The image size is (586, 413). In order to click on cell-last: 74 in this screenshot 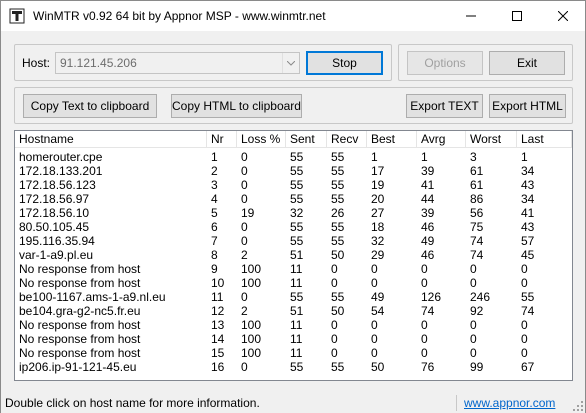, I will do `click(528, 311)`.